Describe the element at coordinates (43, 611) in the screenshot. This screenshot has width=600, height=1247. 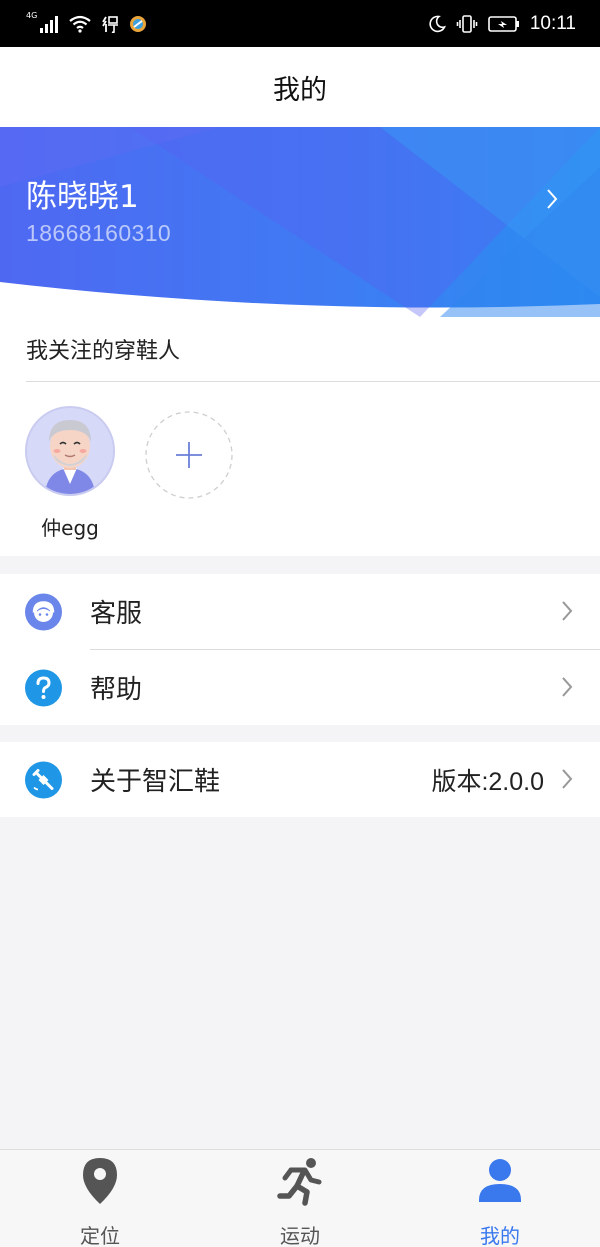
I see `headset-icon` at that location.